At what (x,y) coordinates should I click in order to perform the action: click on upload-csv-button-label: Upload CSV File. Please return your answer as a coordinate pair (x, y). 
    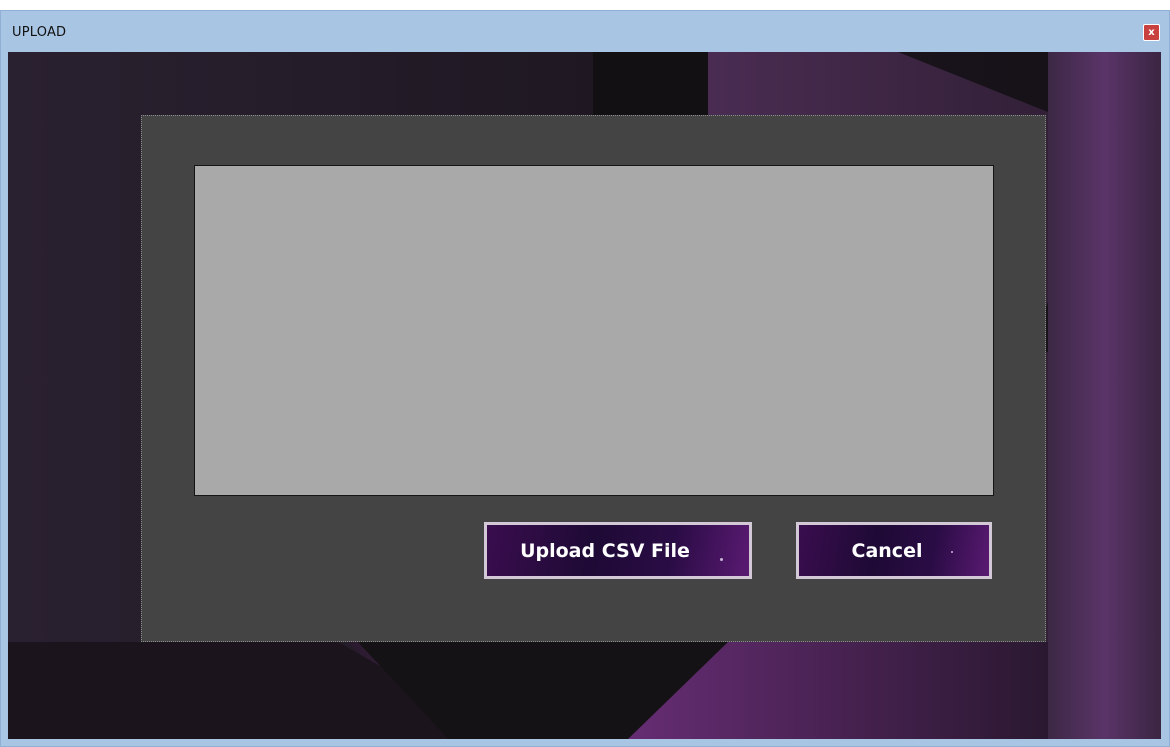
    Looking at the image, I should click on (605, 550).